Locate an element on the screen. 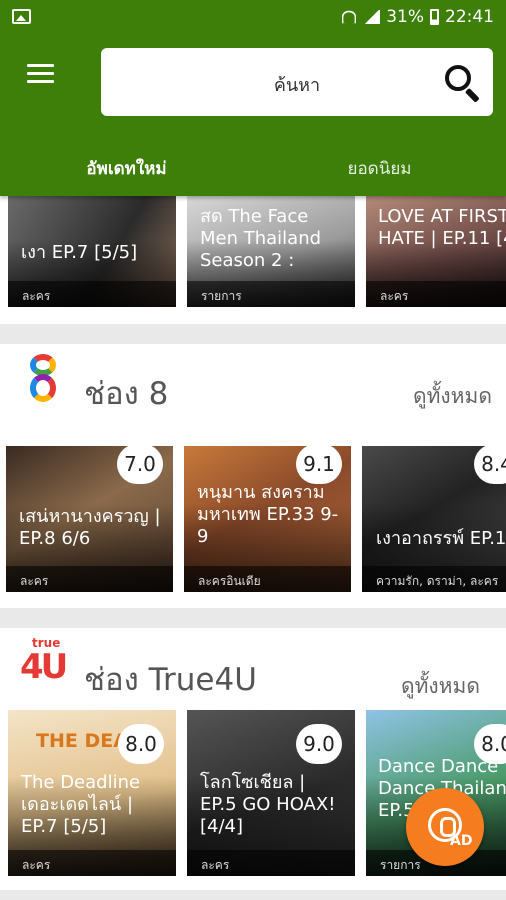 This screenshot has height=900, width=506. video-title: หนุมาน สงครามมหาเทพ EP.33 9-9 is located at coordinates (268, 514).